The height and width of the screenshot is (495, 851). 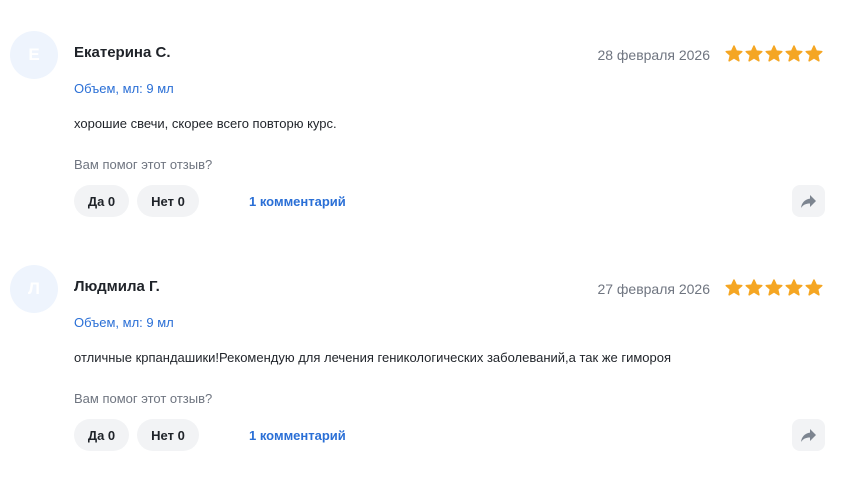 I want to click on avatar: Л, so click(x=34, y=289).